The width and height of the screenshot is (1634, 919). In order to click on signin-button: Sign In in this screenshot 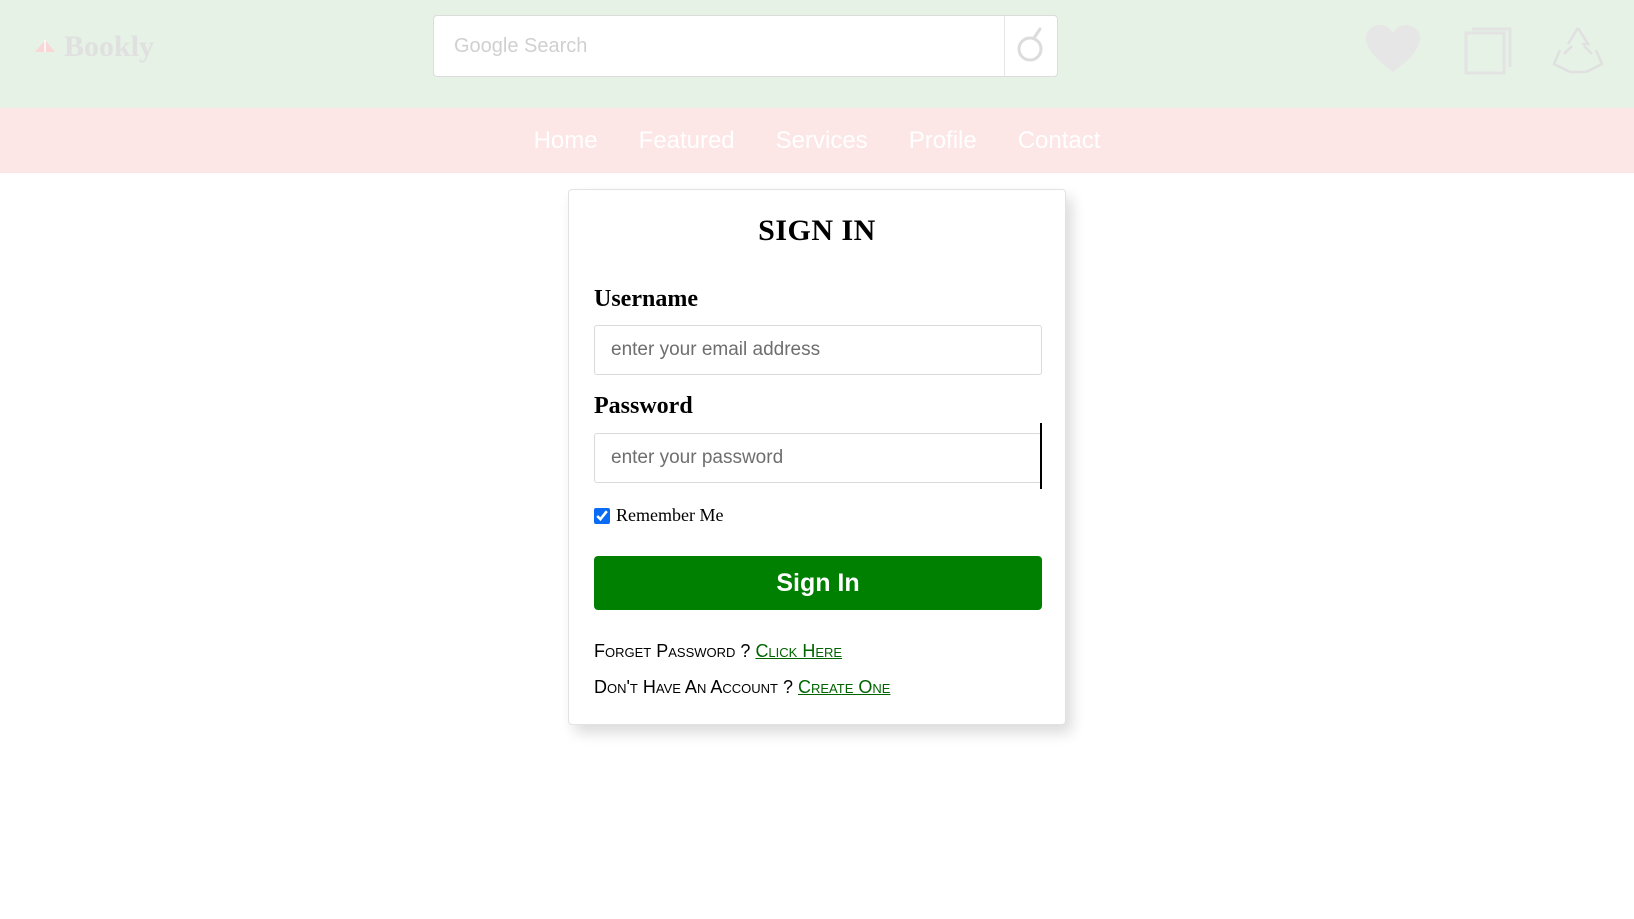, I will do `click(818, 583)`.